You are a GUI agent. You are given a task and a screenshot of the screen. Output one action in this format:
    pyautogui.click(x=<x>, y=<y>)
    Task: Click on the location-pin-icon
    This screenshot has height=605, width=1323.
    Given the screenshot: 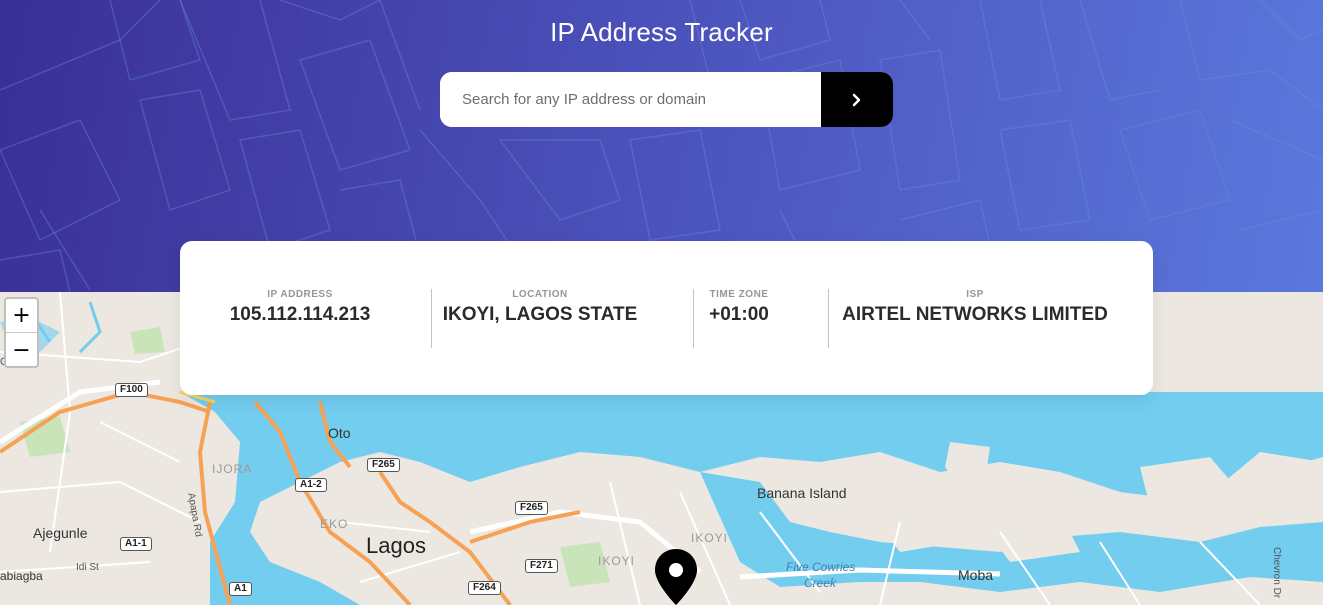 What is the action you would take?
    pyautogui.click(x=676, y=577)
    